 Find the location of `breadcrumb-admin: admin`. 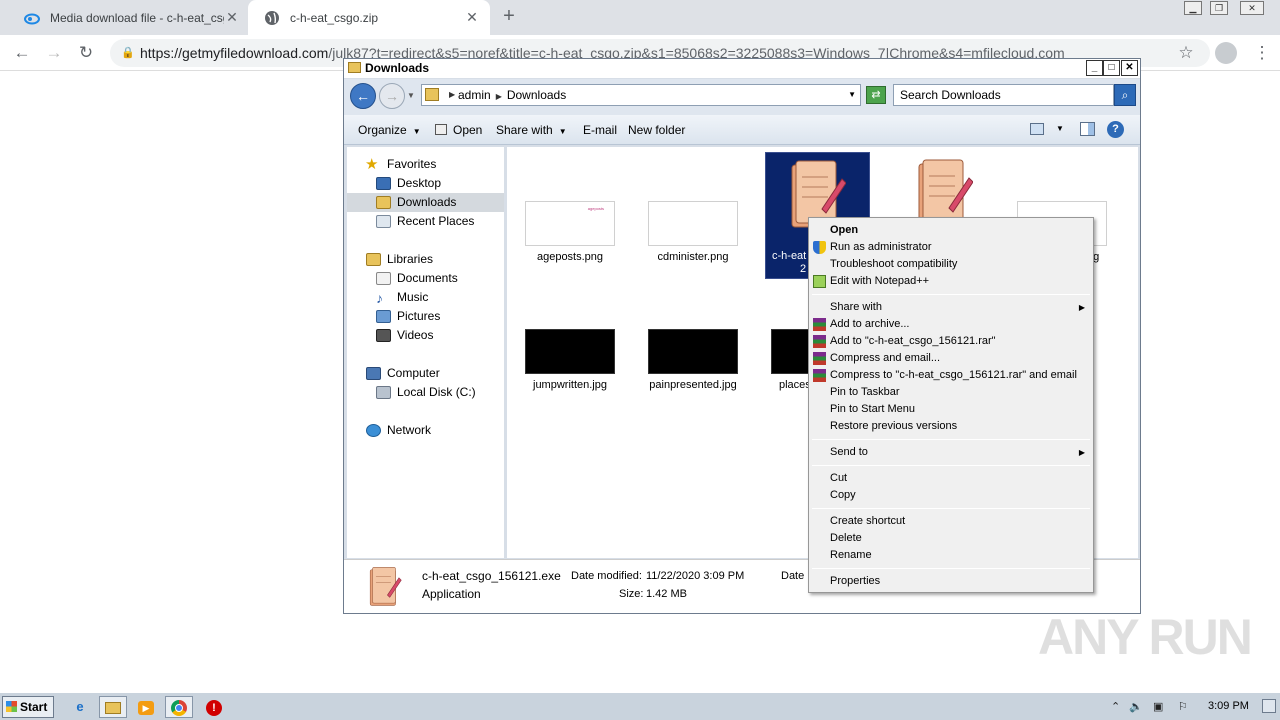

breadcrumb-admin: admin is located at coordinates (474, 95).